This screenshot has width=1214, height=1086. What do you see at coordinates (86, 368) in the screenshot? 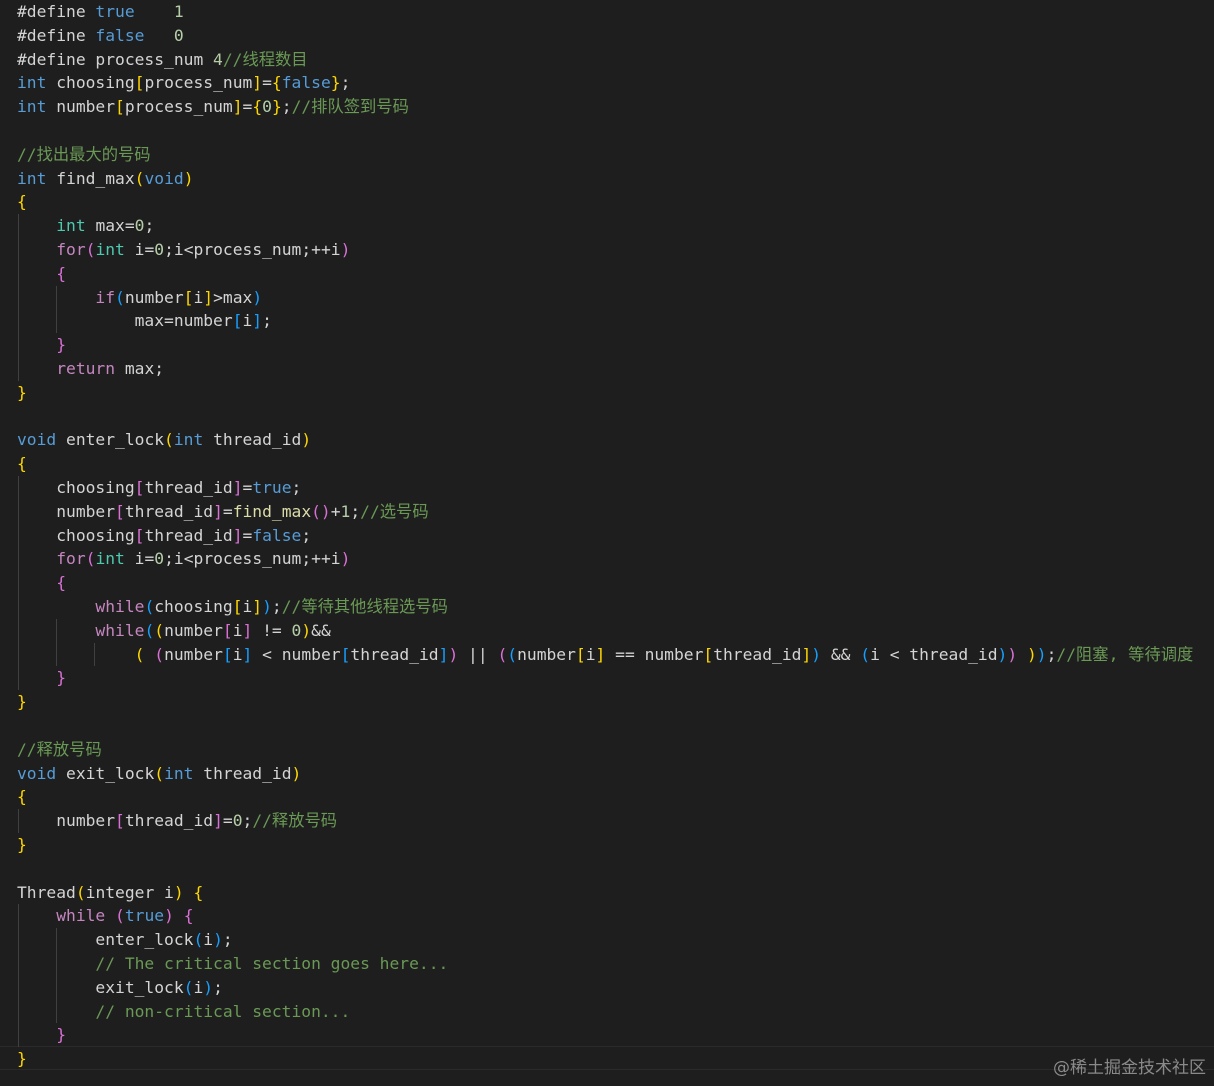
I see `code-token: return` at bounding box center [86, 368].